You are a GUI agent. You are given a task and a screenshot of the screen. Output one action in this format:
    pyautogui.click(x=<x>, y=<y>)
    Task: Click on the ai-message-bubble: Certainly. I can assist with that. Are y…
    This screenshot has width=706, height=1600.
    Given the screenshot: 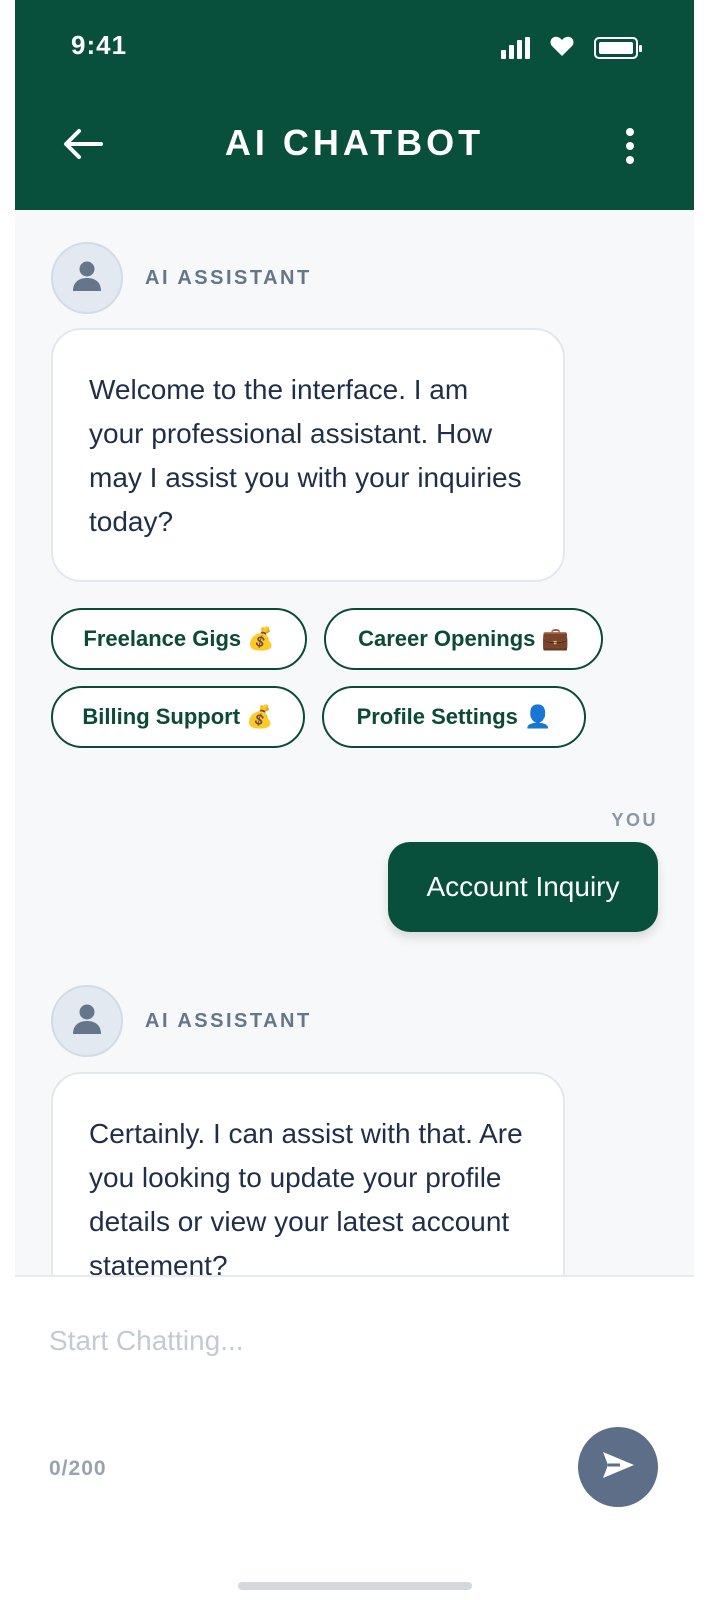 What is the action you would take?
    pyautogui.click(x=308, y=1173)
    